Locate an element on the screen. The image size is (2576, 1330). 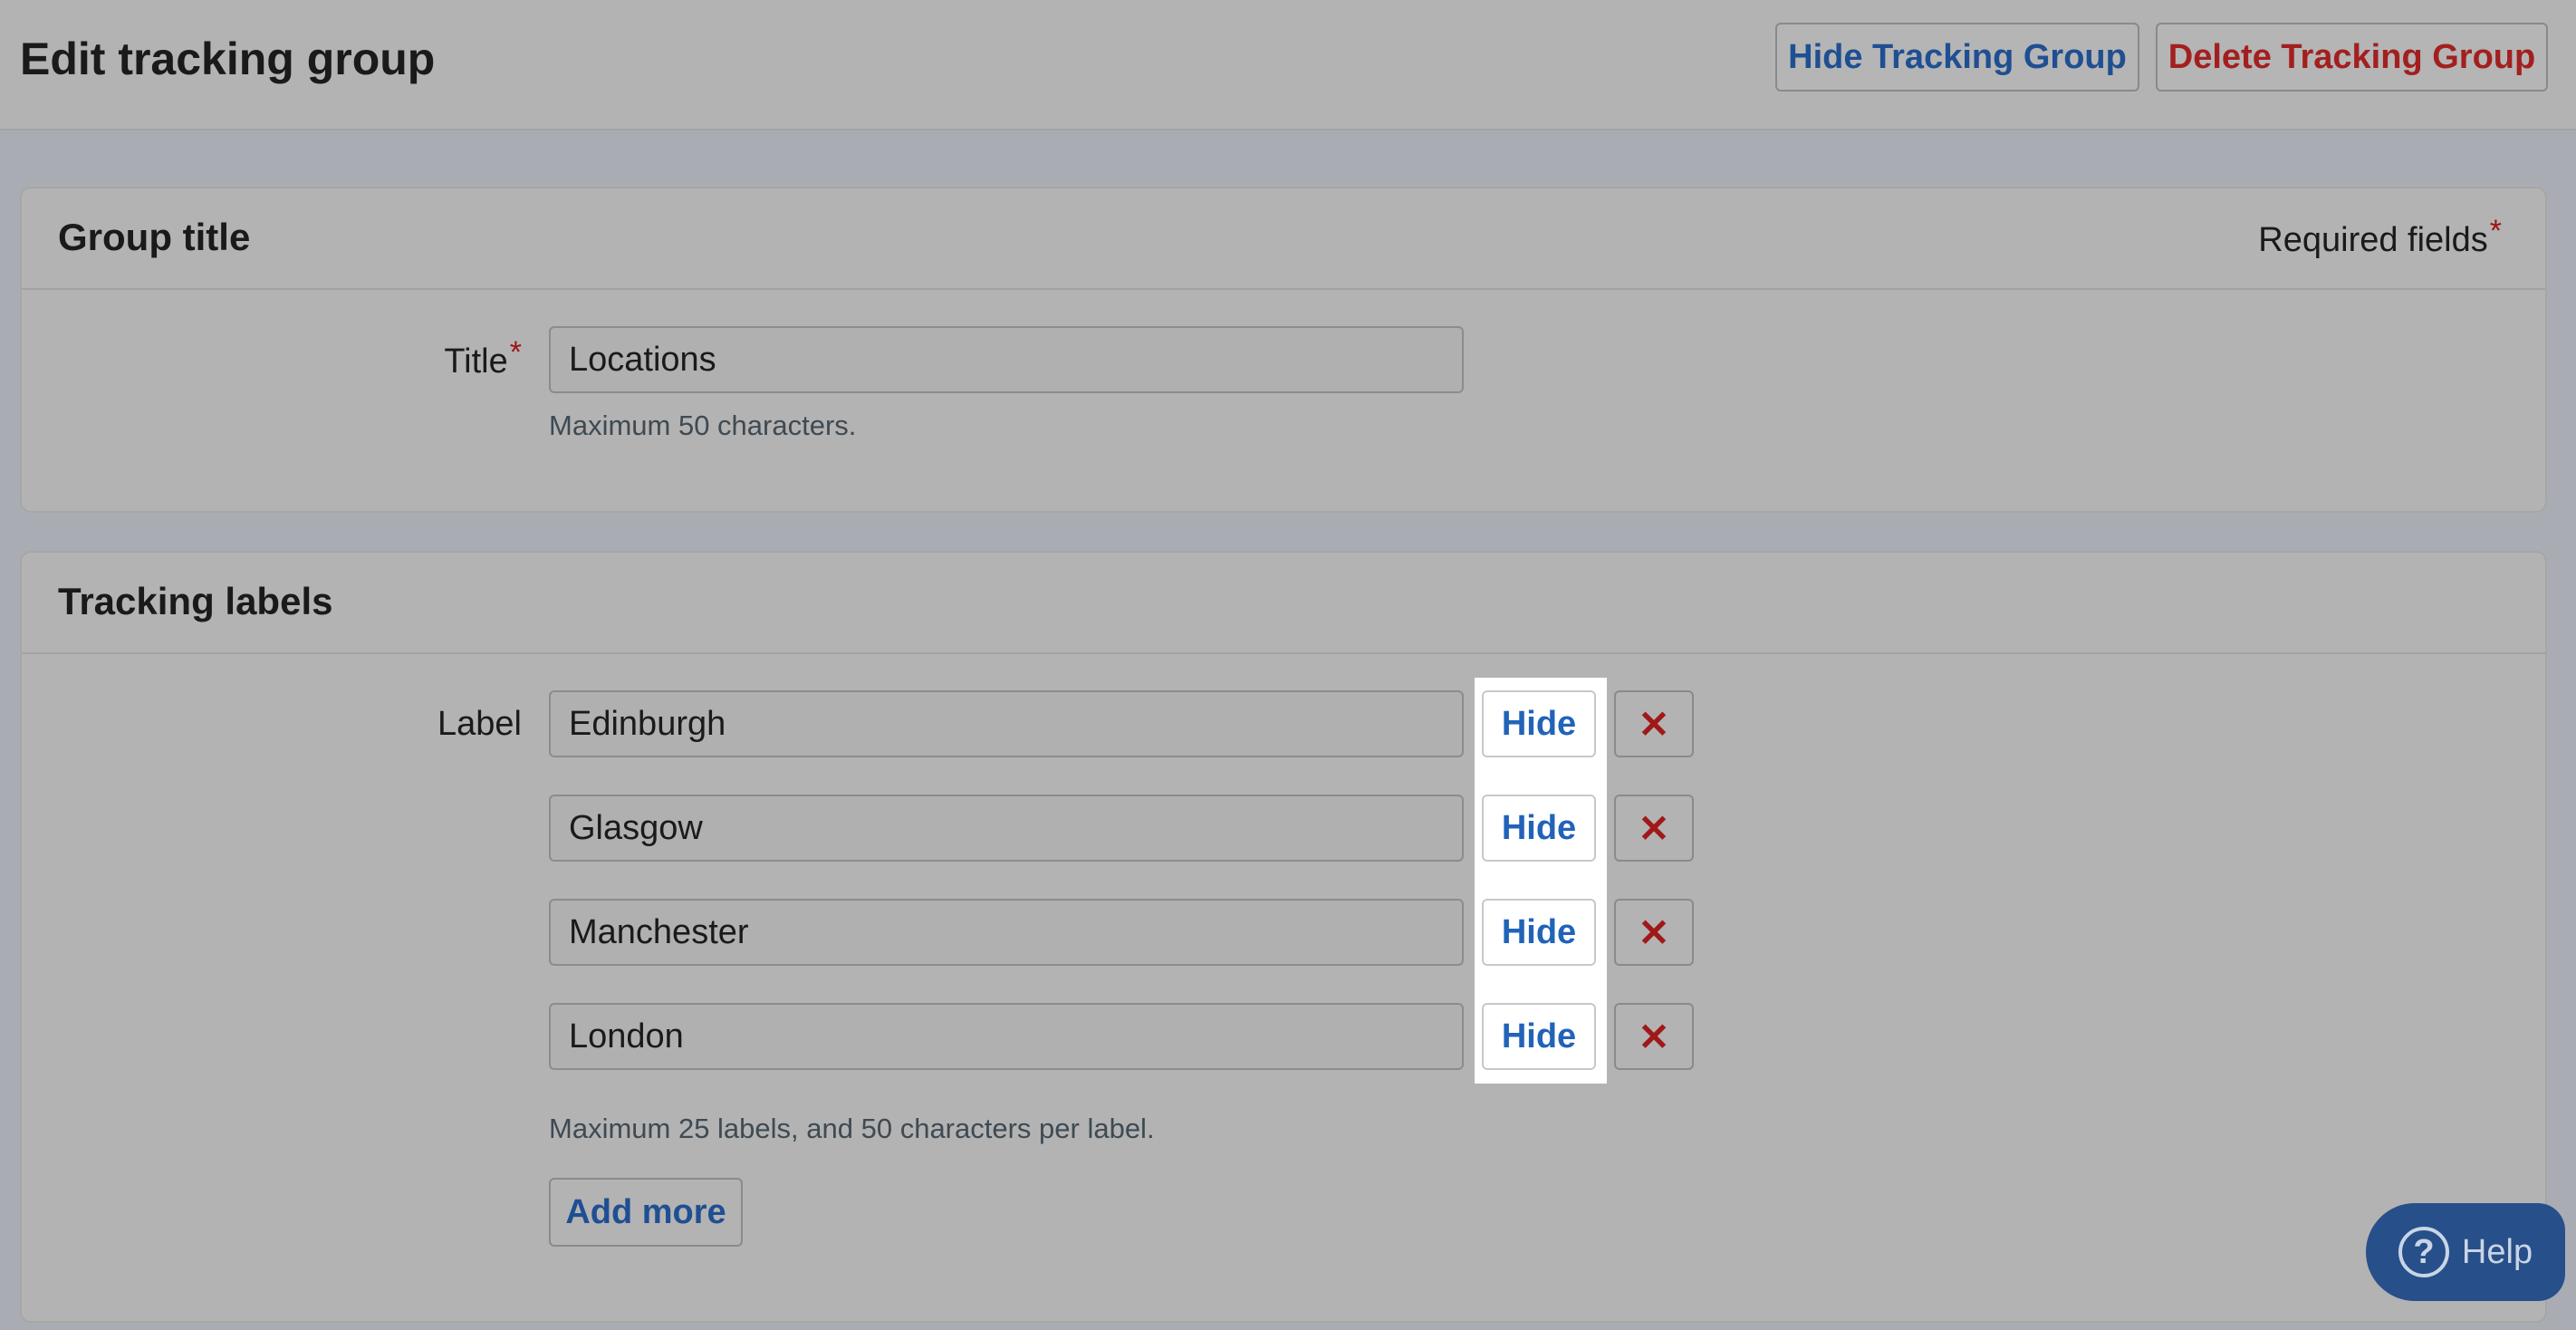
title-label: Title* is located at coordinates (478, 358).